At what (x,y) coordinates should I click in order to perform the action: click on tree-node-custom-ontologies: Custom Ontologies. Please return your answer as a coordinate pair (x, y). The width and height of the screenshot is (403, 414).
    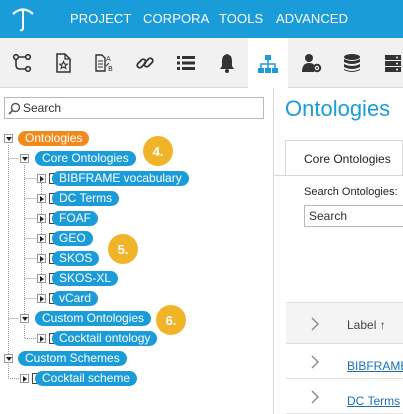
    Looking at the image, I should click on (93, 318).